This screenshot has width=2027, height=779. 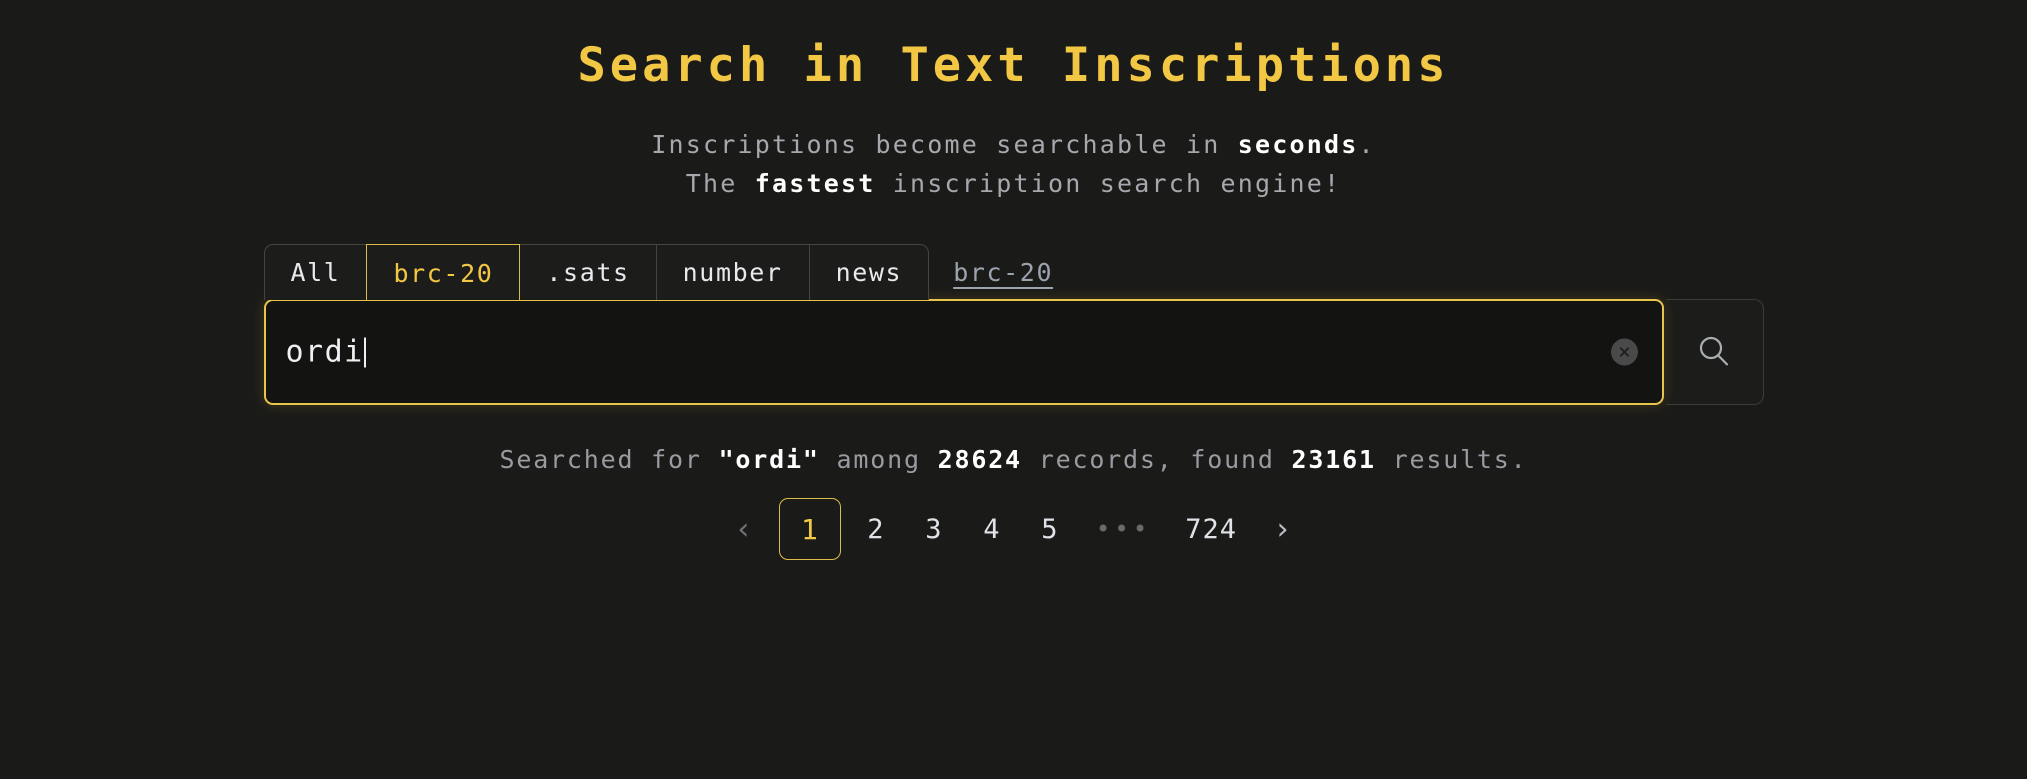 What do you see at coordinates (316, 273) in the screenshot?
I see `tab-all: All` at bounding box center [316, 273].